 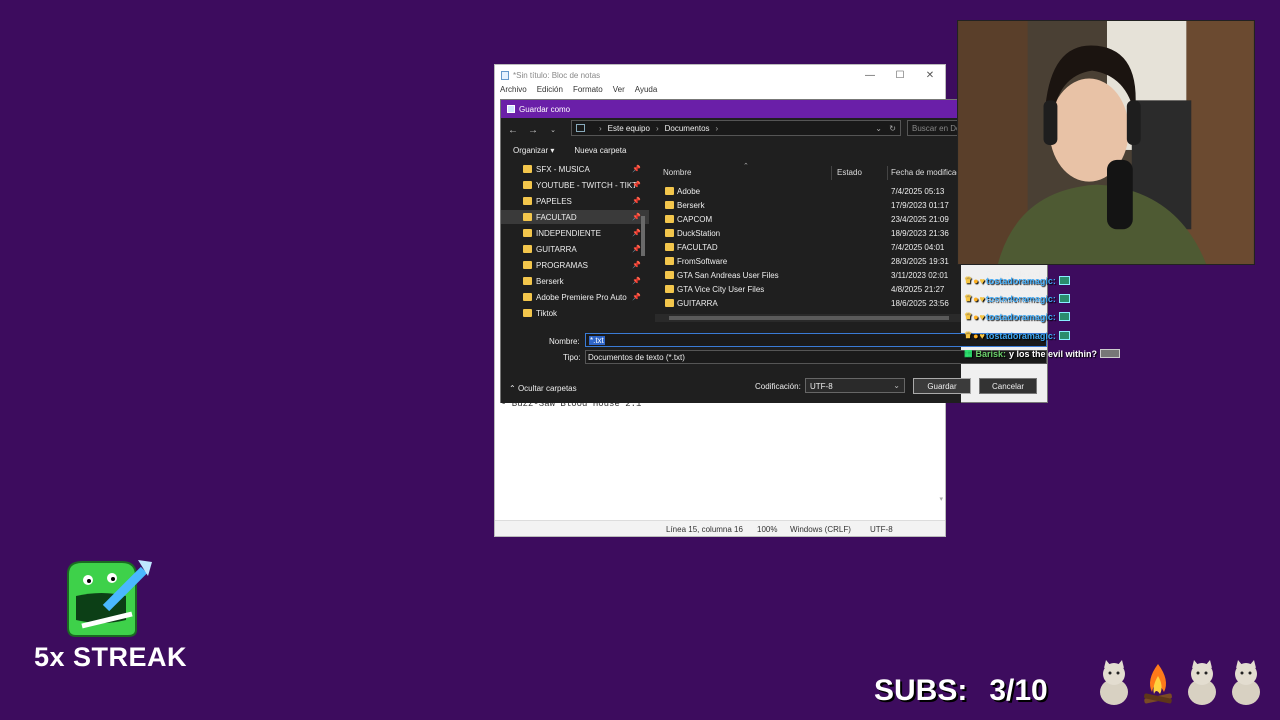 I want to click on close-icon: ✕, so click(x=930, y=75).